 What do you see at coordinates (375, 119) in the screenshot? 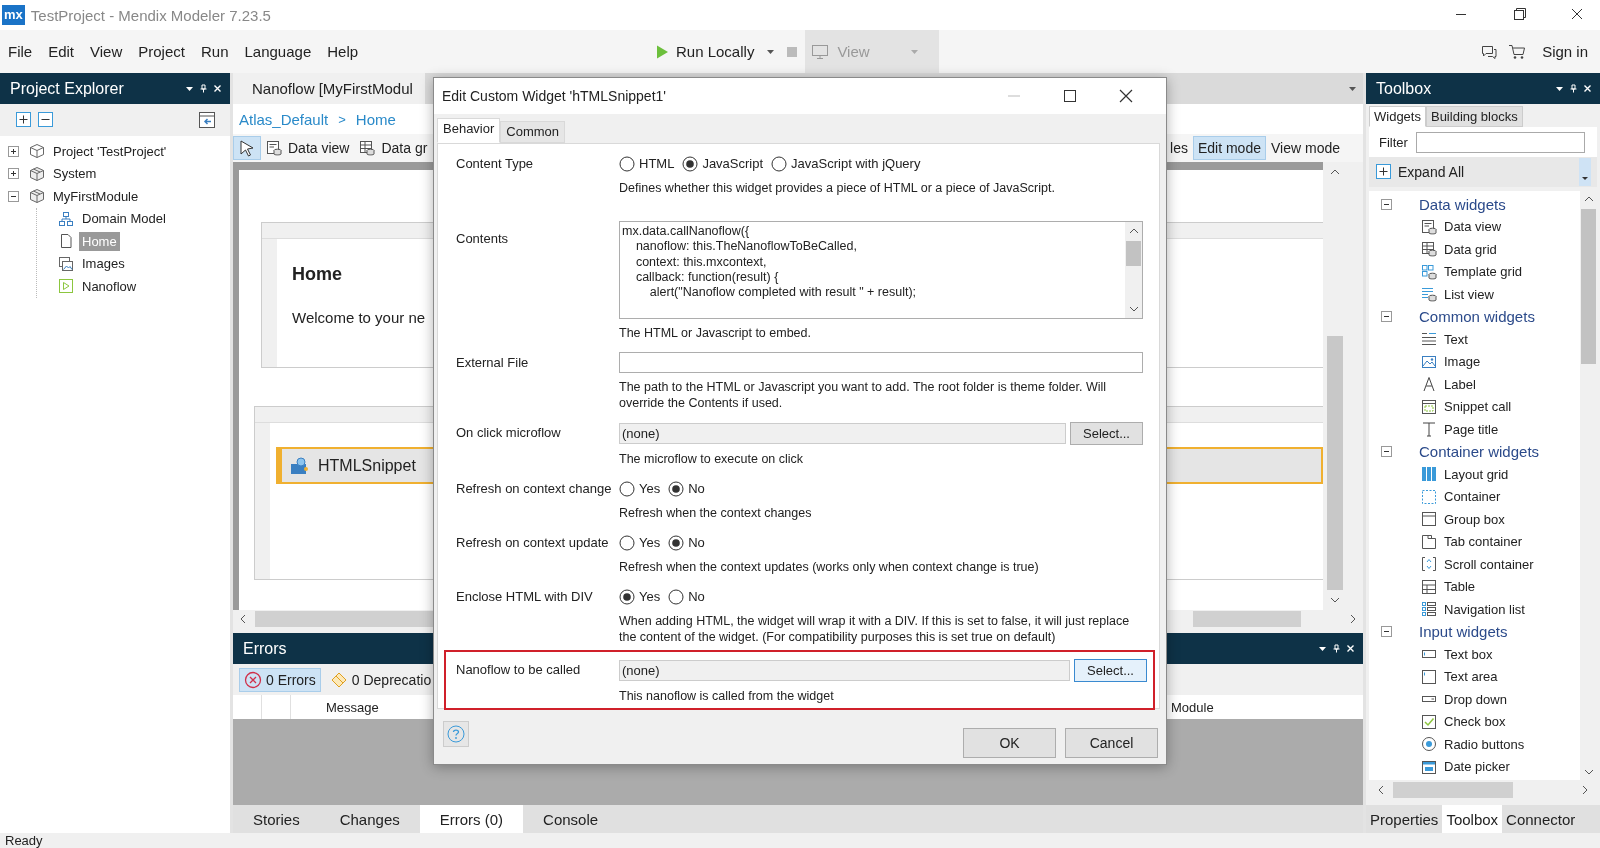
I see `breadcrumb-link: Home` at bounding box center [375, 119].